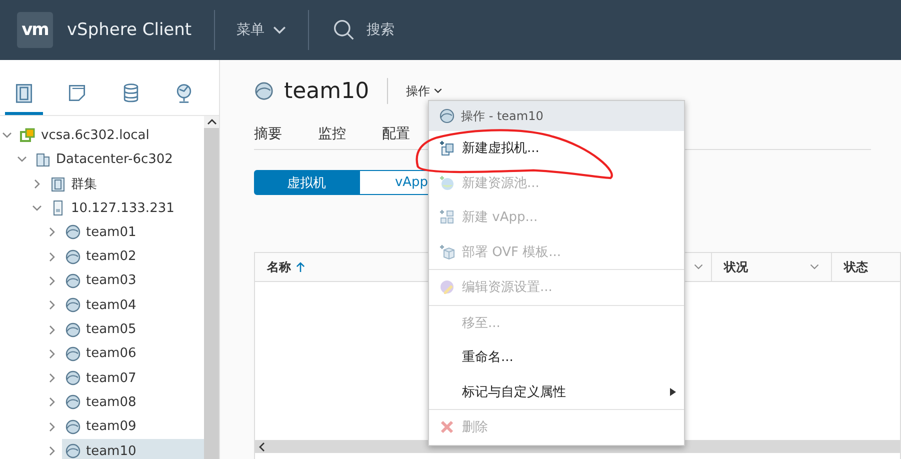 The image size is (901, 459). Describe the element at coordinates (129, 30) in the screenshot. I see `product-name: vSphere Client` at that location.